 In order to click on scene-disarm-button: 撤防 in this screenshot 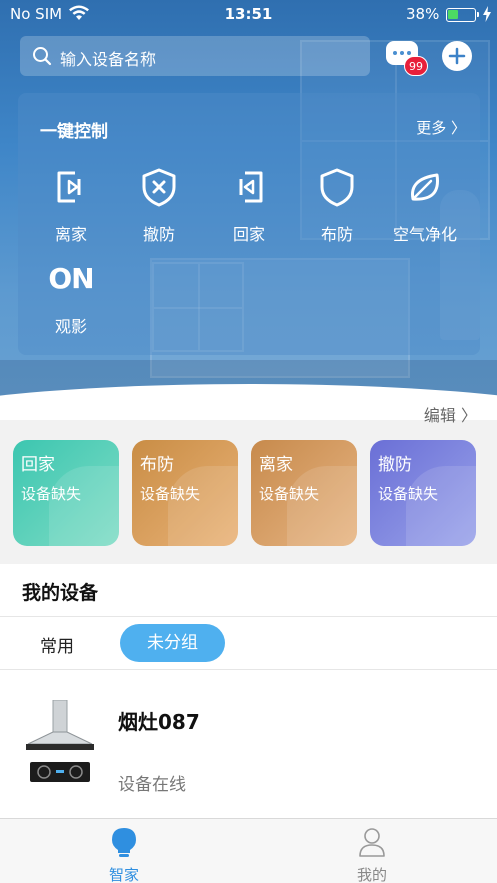, I will do `click(159, 205)`.